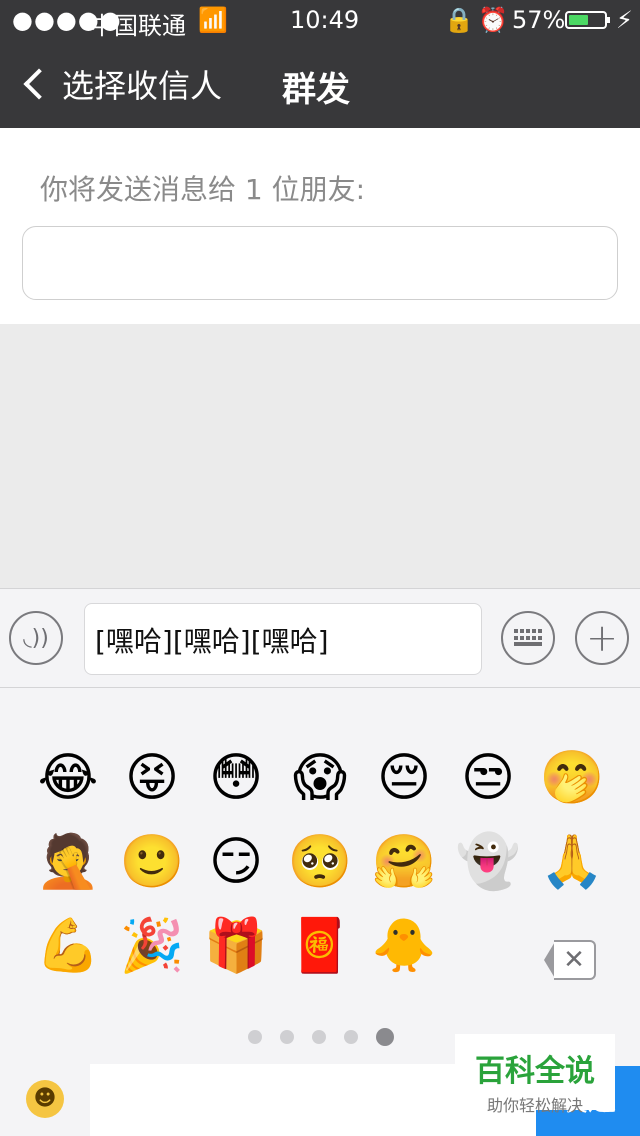 This screenshot has width=640, height=1136. I want to click on navigation-bar: 选择收信人 群发, so click(320, 84).